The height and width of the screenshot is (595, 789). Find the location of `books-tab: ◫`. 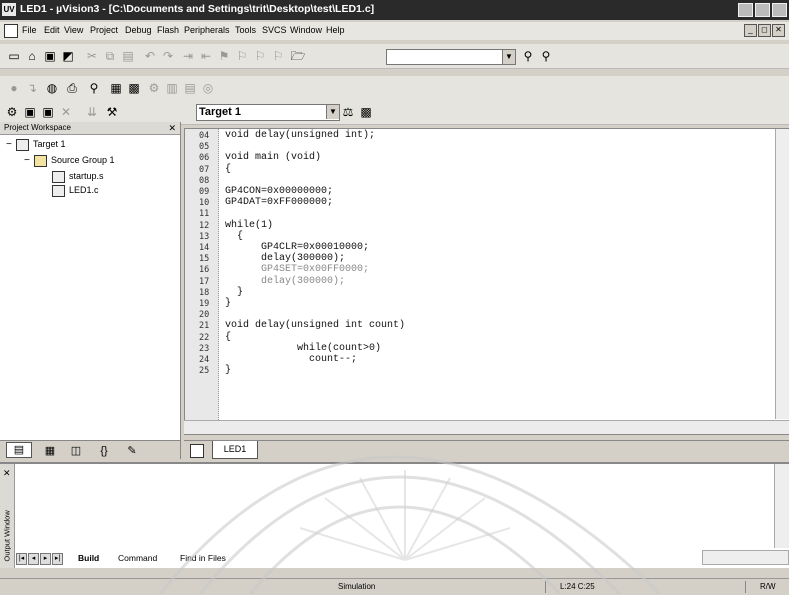

books-tab: ◫ is located at coordinates (76, 451).